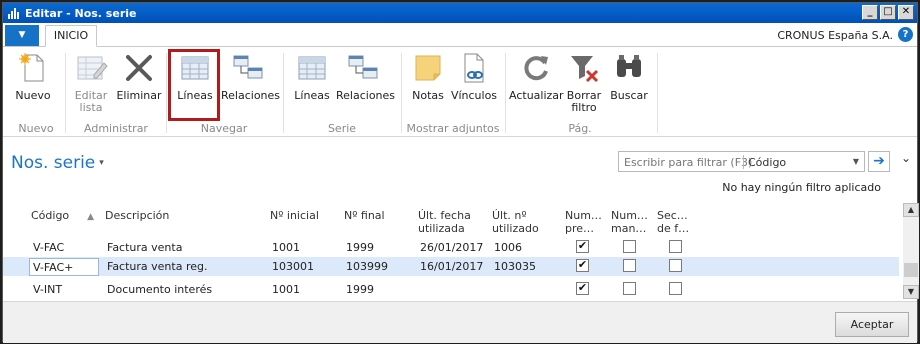 This screenshot has width=920, height=344. I want to click on scroll-thumb, so click(911, 270).